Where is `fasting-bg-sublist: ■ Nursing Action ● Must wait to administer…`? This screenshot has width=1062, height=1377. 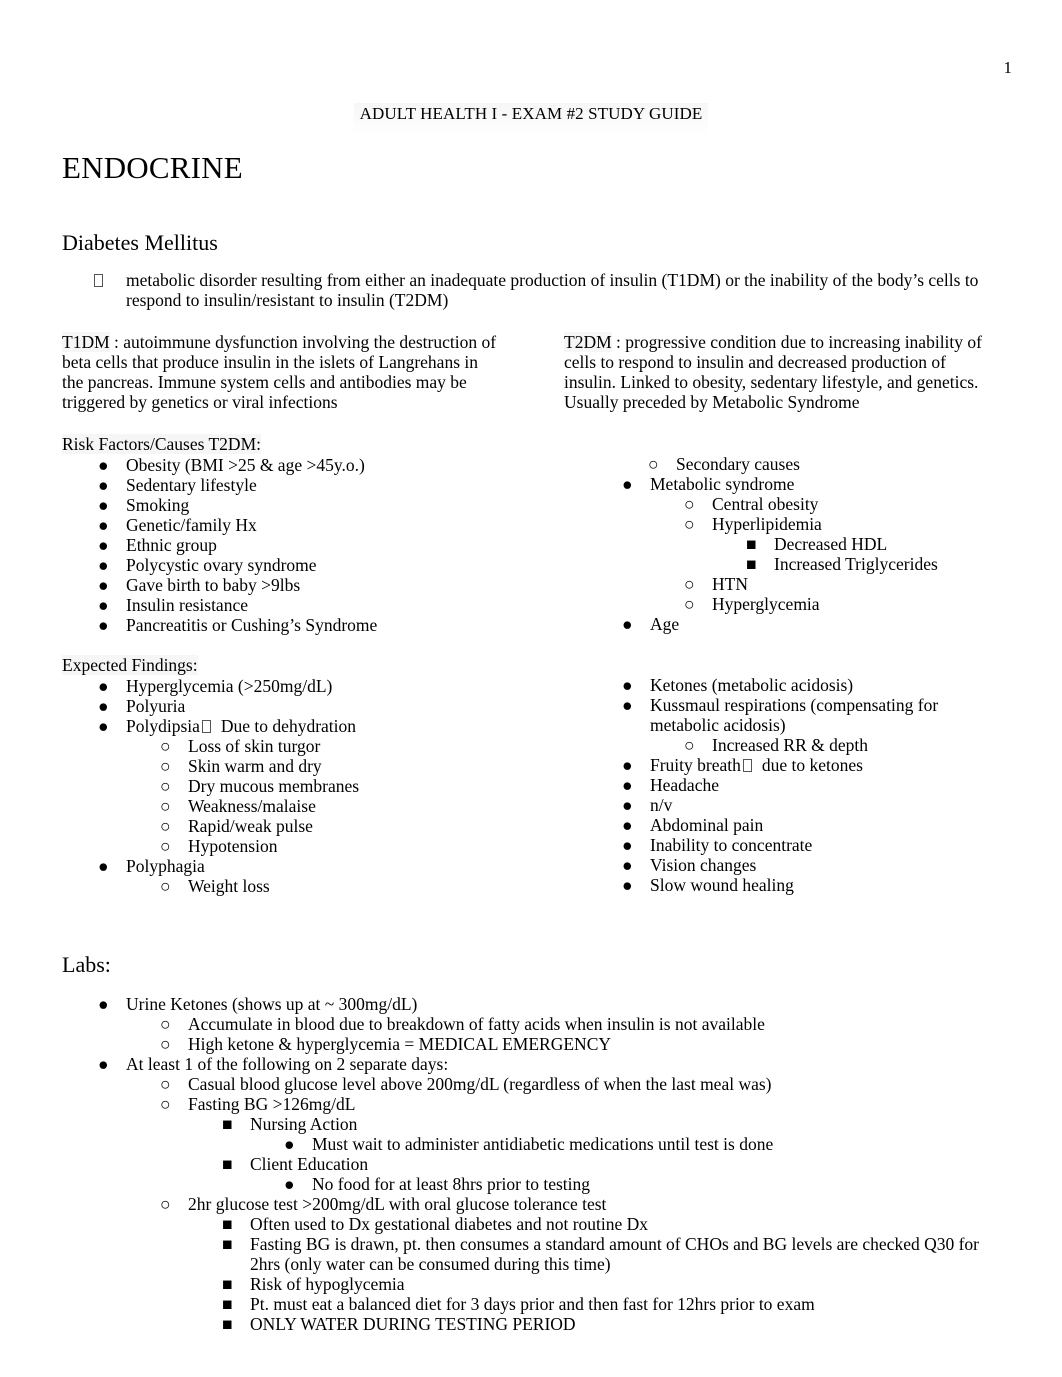
fasting-bg-sublist: ■ Nursing Action ● Must wait to administer… is located at coordinates (611, 1154).